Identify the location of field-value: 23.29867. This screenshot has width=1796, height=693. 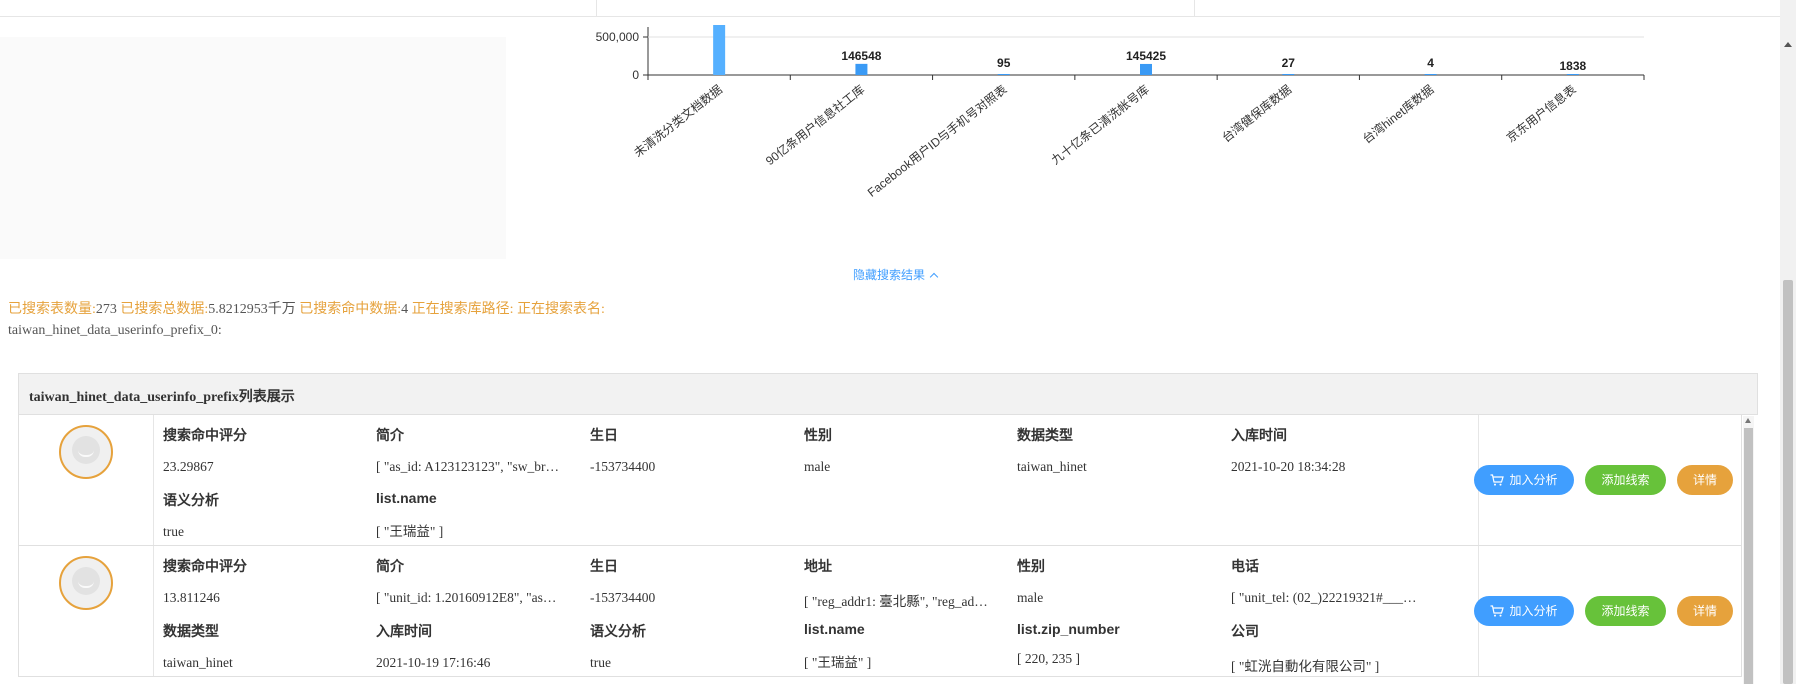
(188, 466).